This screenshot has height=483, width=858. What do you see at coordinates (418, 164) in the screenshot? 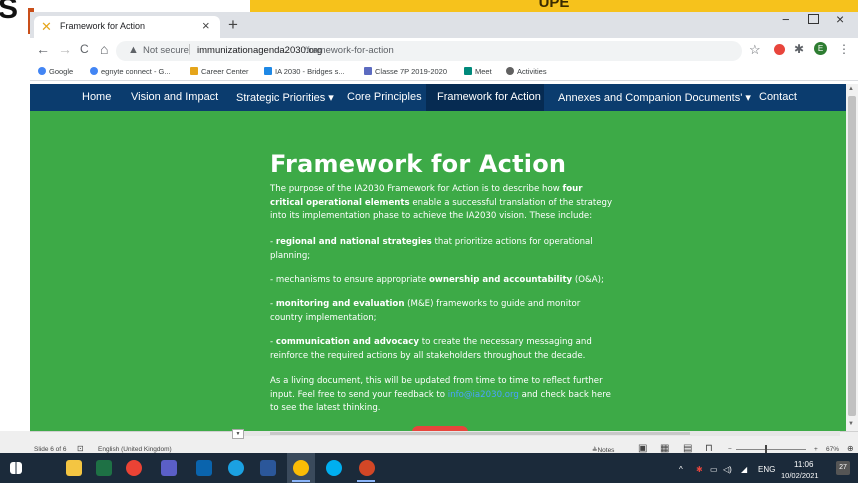
I see `page-title: Framework for Action` at bounding box center [418, 164].